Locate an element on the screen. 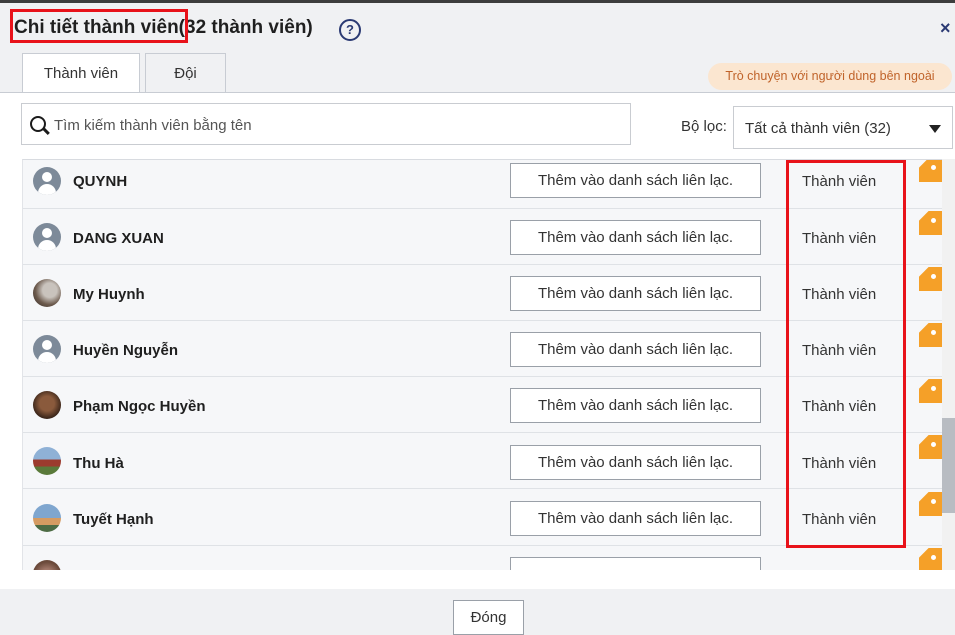 Image resolution: width=955 pixels, height=635 pixels. add-to-contacts-button is located at coordinates (635, 563).